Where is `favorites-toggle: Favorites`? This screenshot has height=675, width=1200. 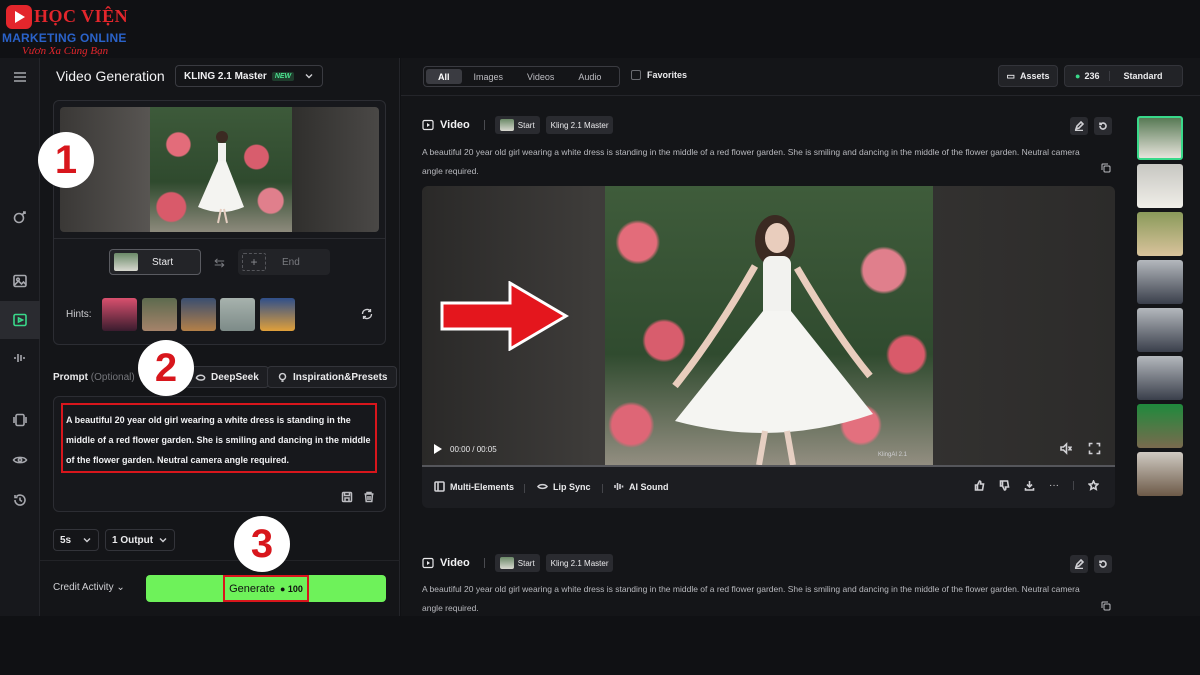
favorites-toggle: Favorites is located at coordinates (659, 75).